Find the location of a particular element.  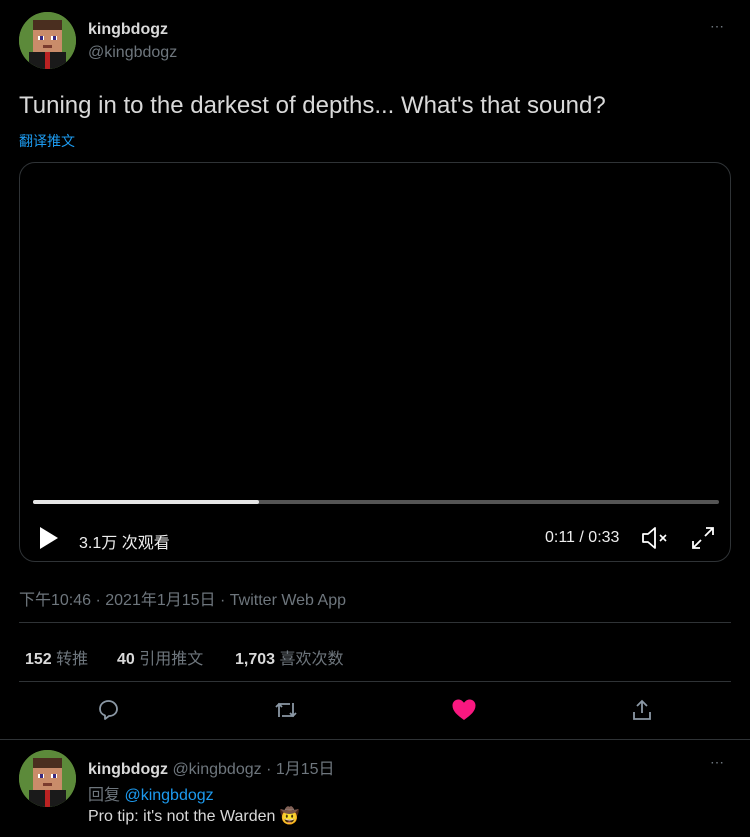

replying-to-link: @kingbdogz is located at coordinates (168, 795).